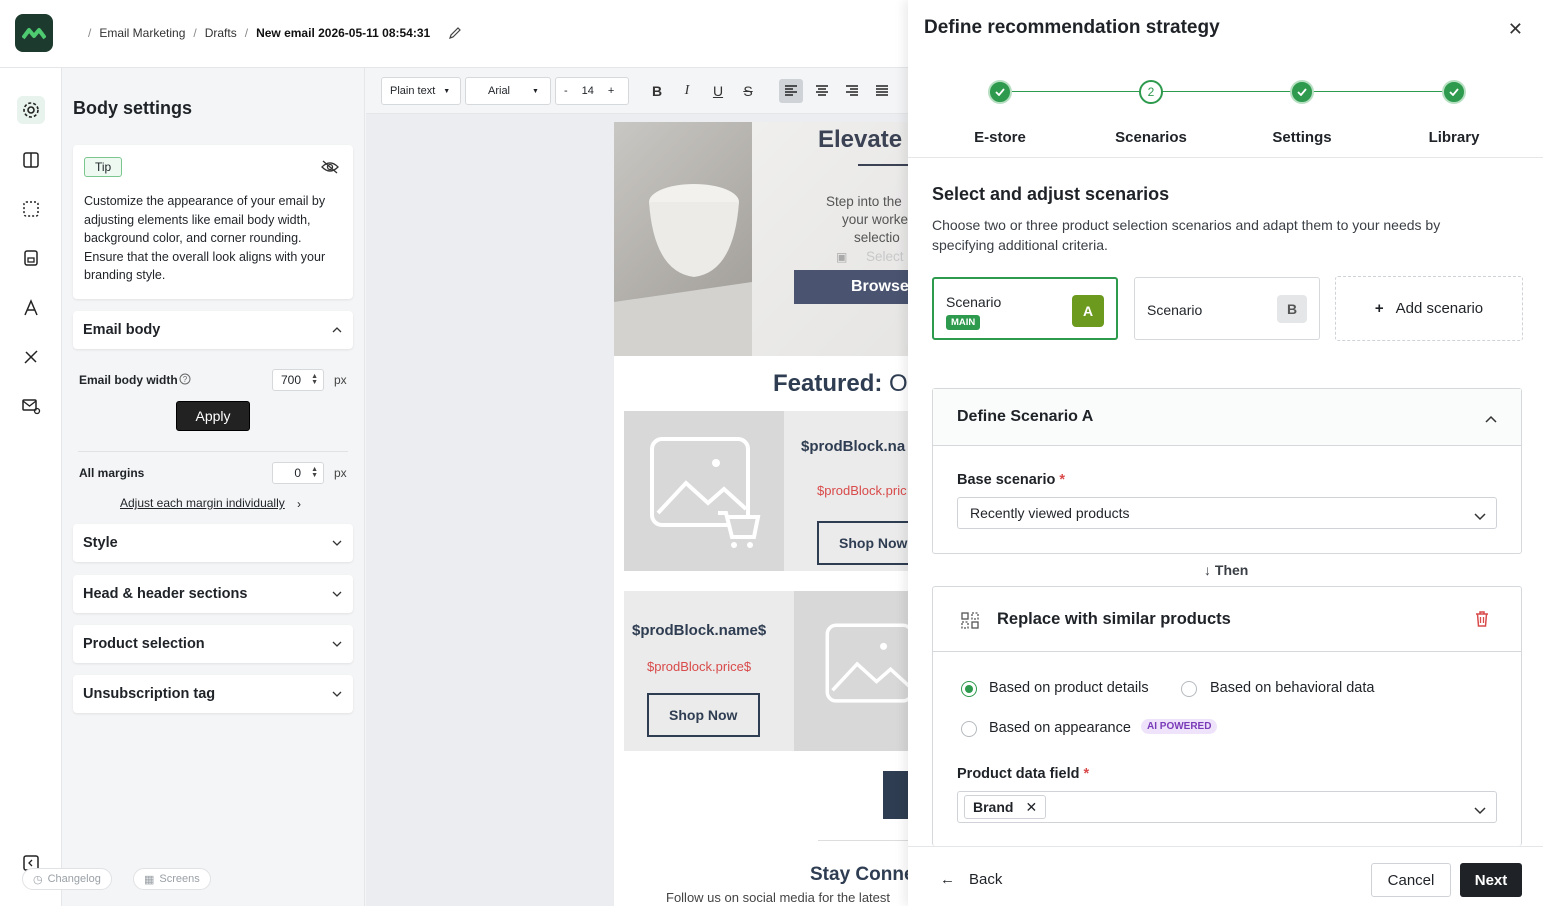 This screenshot has width=1543, height=906. I want to click on all-margins-input: 0 ▲ ▼, so click(298, 473).